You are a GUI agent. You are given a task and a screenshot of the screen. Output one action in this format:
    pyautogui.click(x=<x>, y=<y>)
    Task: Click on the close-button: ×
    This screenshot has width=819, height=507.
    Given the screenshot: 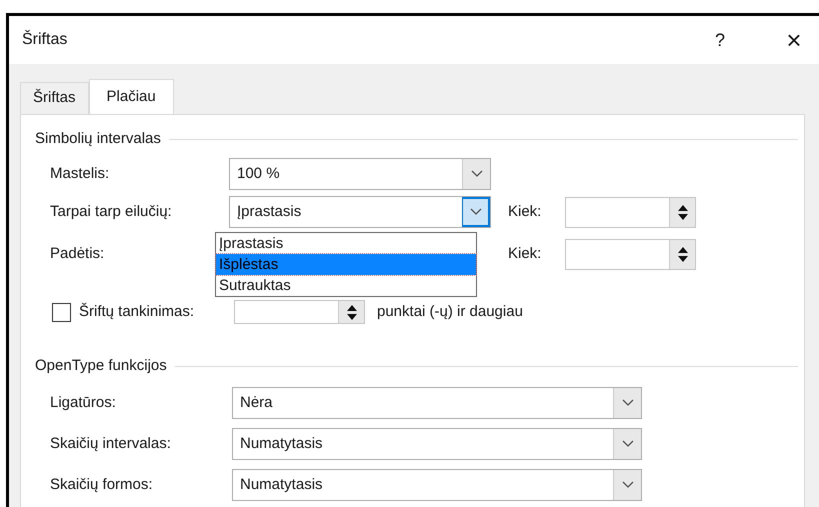 What is the action you would take?
    pyautogui.click(x=794, y=40)
    